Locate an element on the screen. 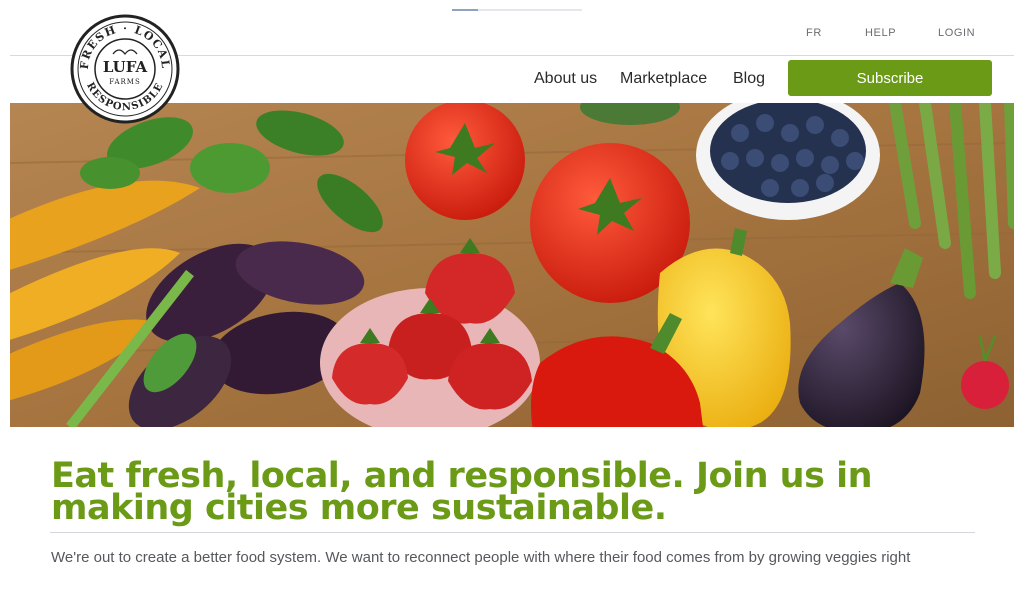 The image size is (1024, 591). help-link: HELP is located at coordinates (880, 33).